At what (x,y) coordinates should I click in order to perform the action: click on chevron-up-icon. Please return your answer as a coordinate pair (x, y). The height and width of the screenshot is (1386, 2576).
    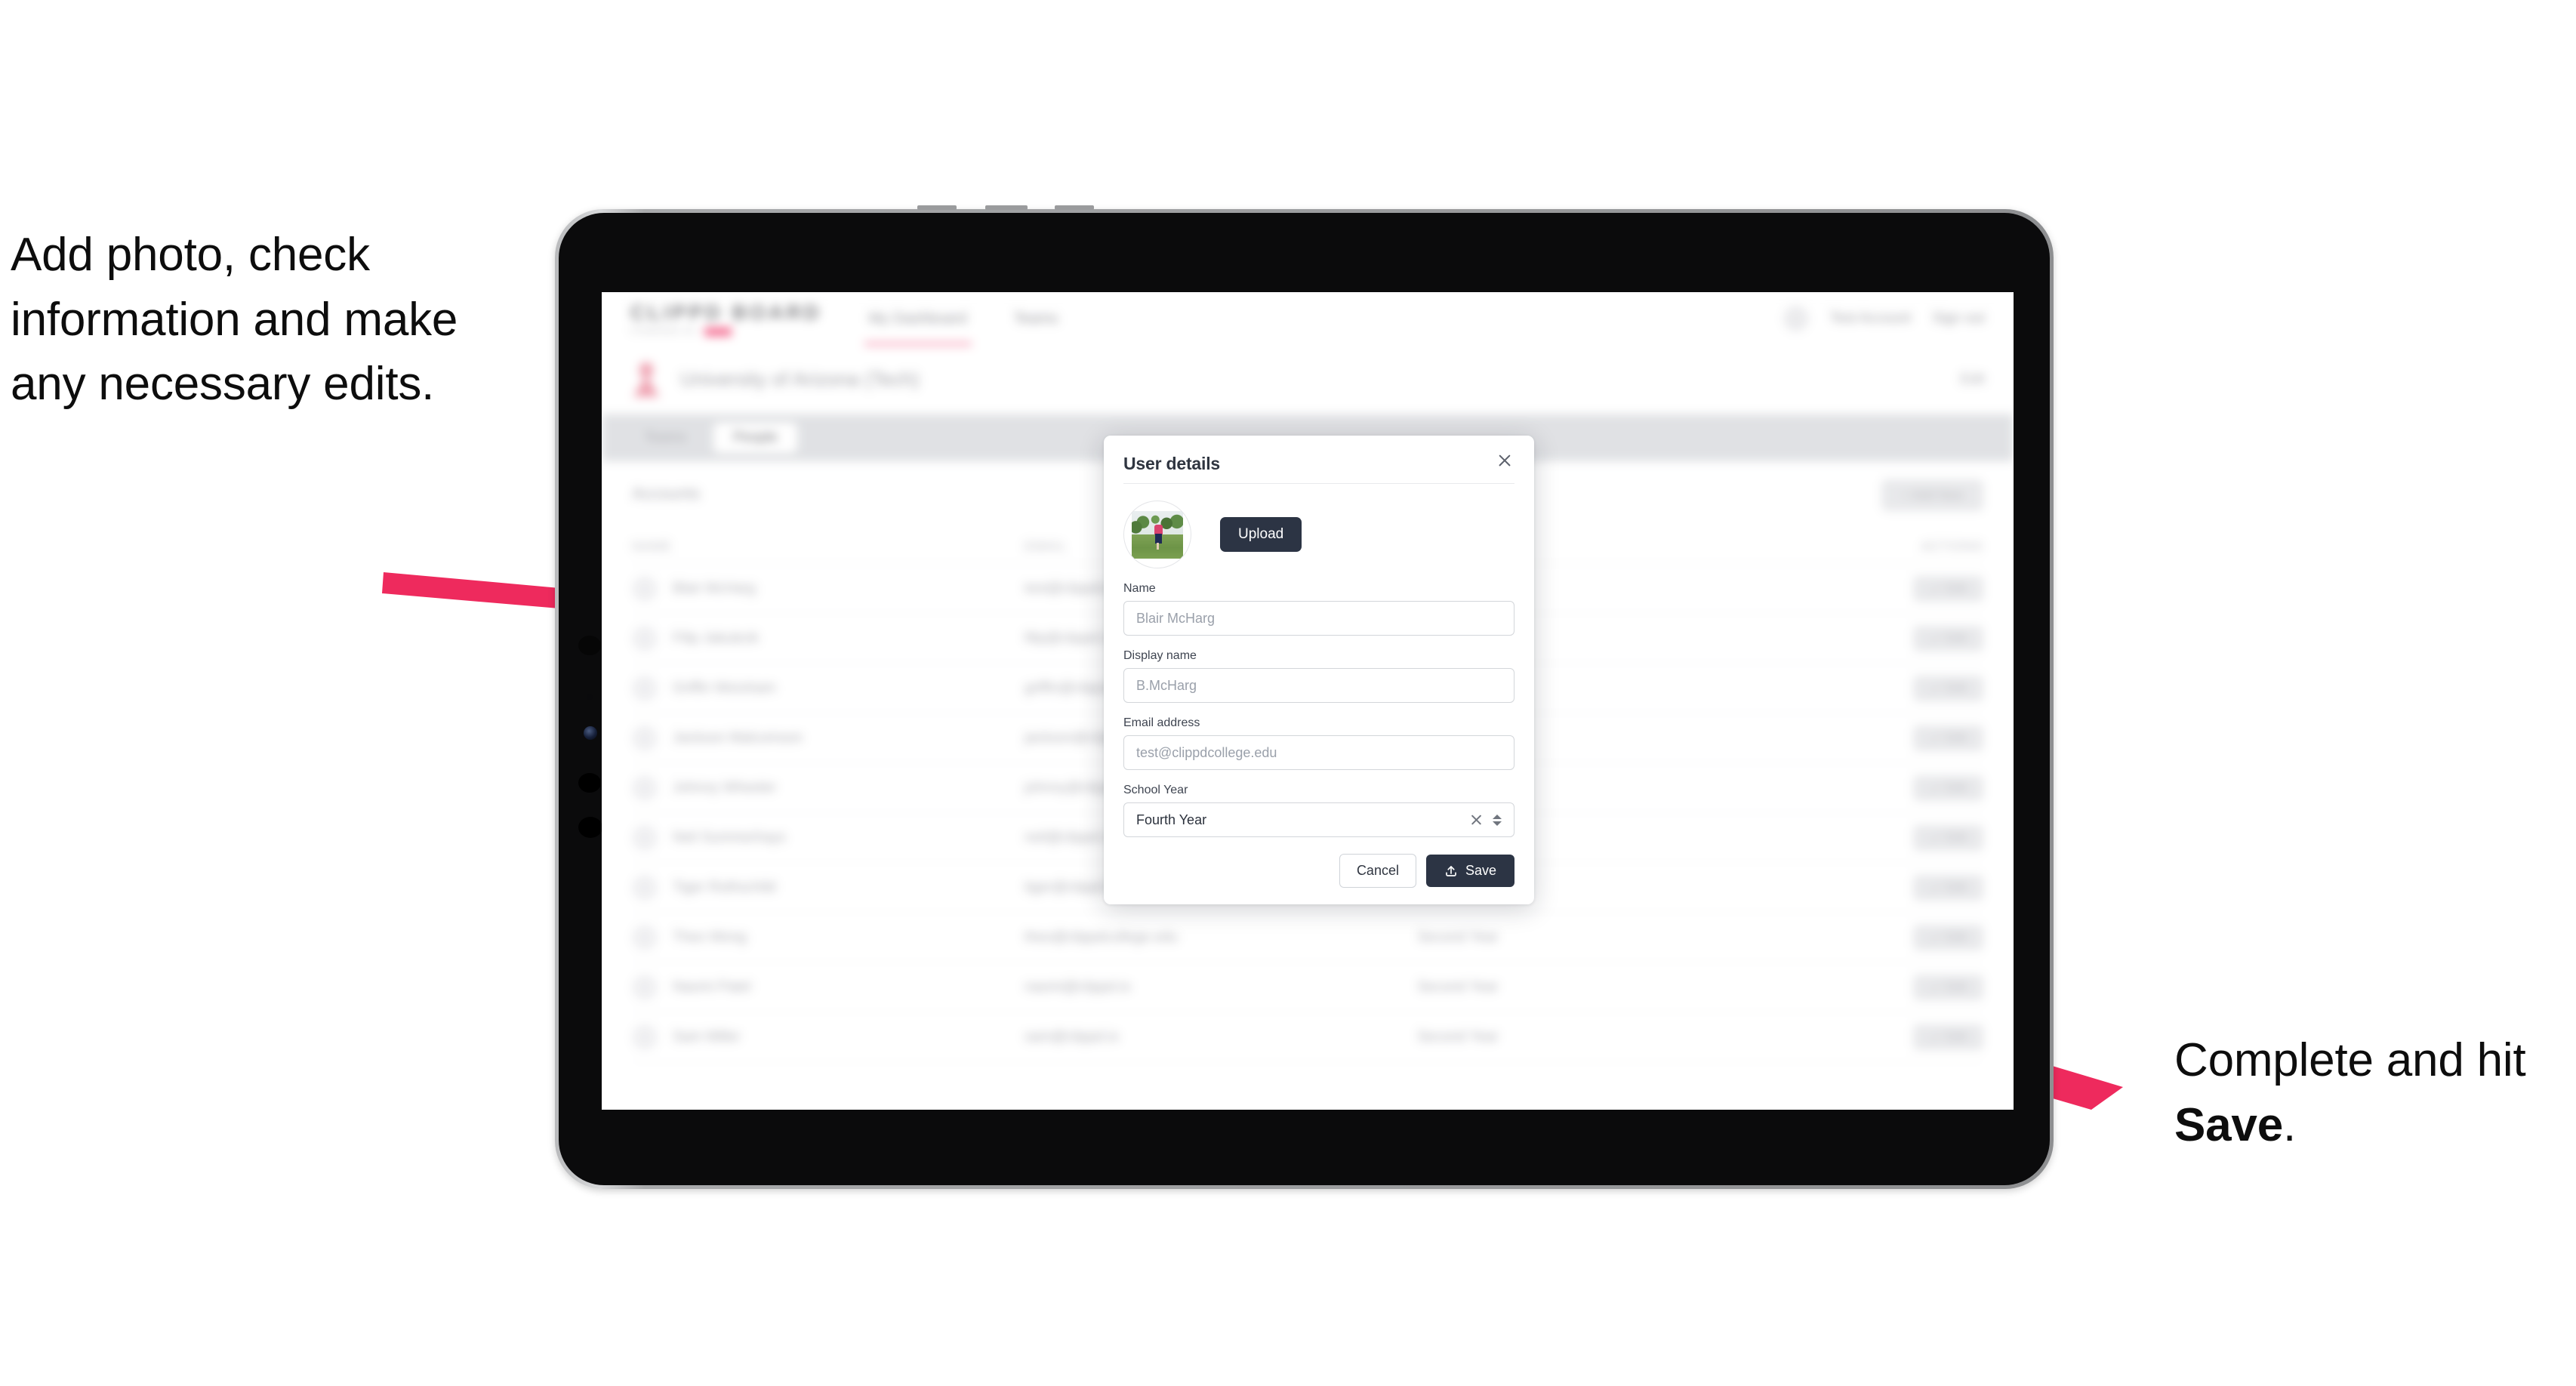
    Looking at the image, I should click on (1497, 816).